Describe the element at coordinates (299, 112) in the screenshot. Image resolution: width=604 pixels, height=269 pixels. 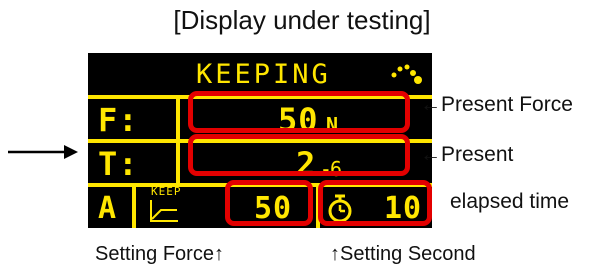
I see `present-force-highlight` at that location.